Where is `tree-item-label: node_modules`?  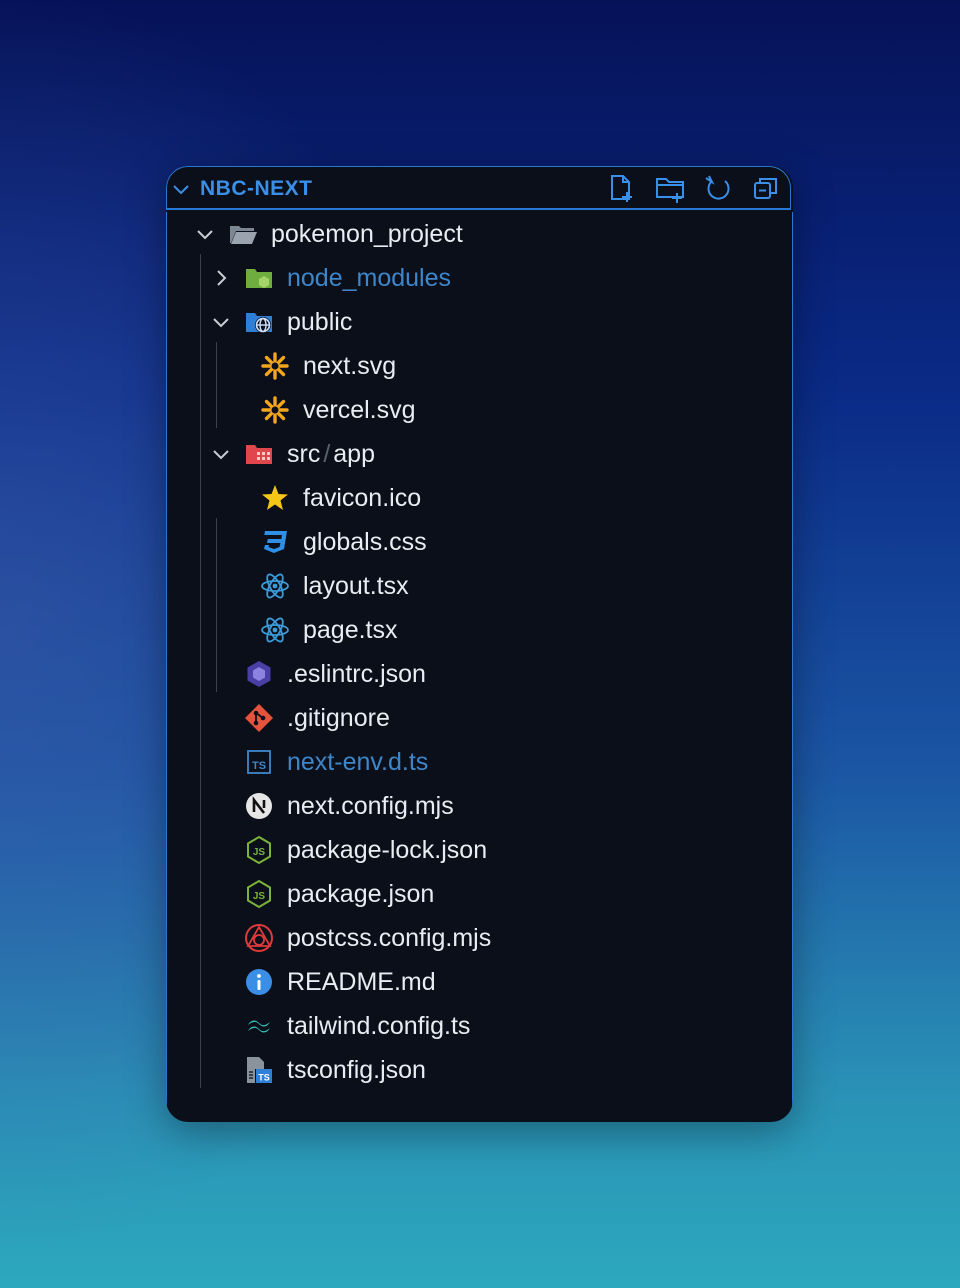 tree-item-label: node_modules is located at coordinates (369, 278).